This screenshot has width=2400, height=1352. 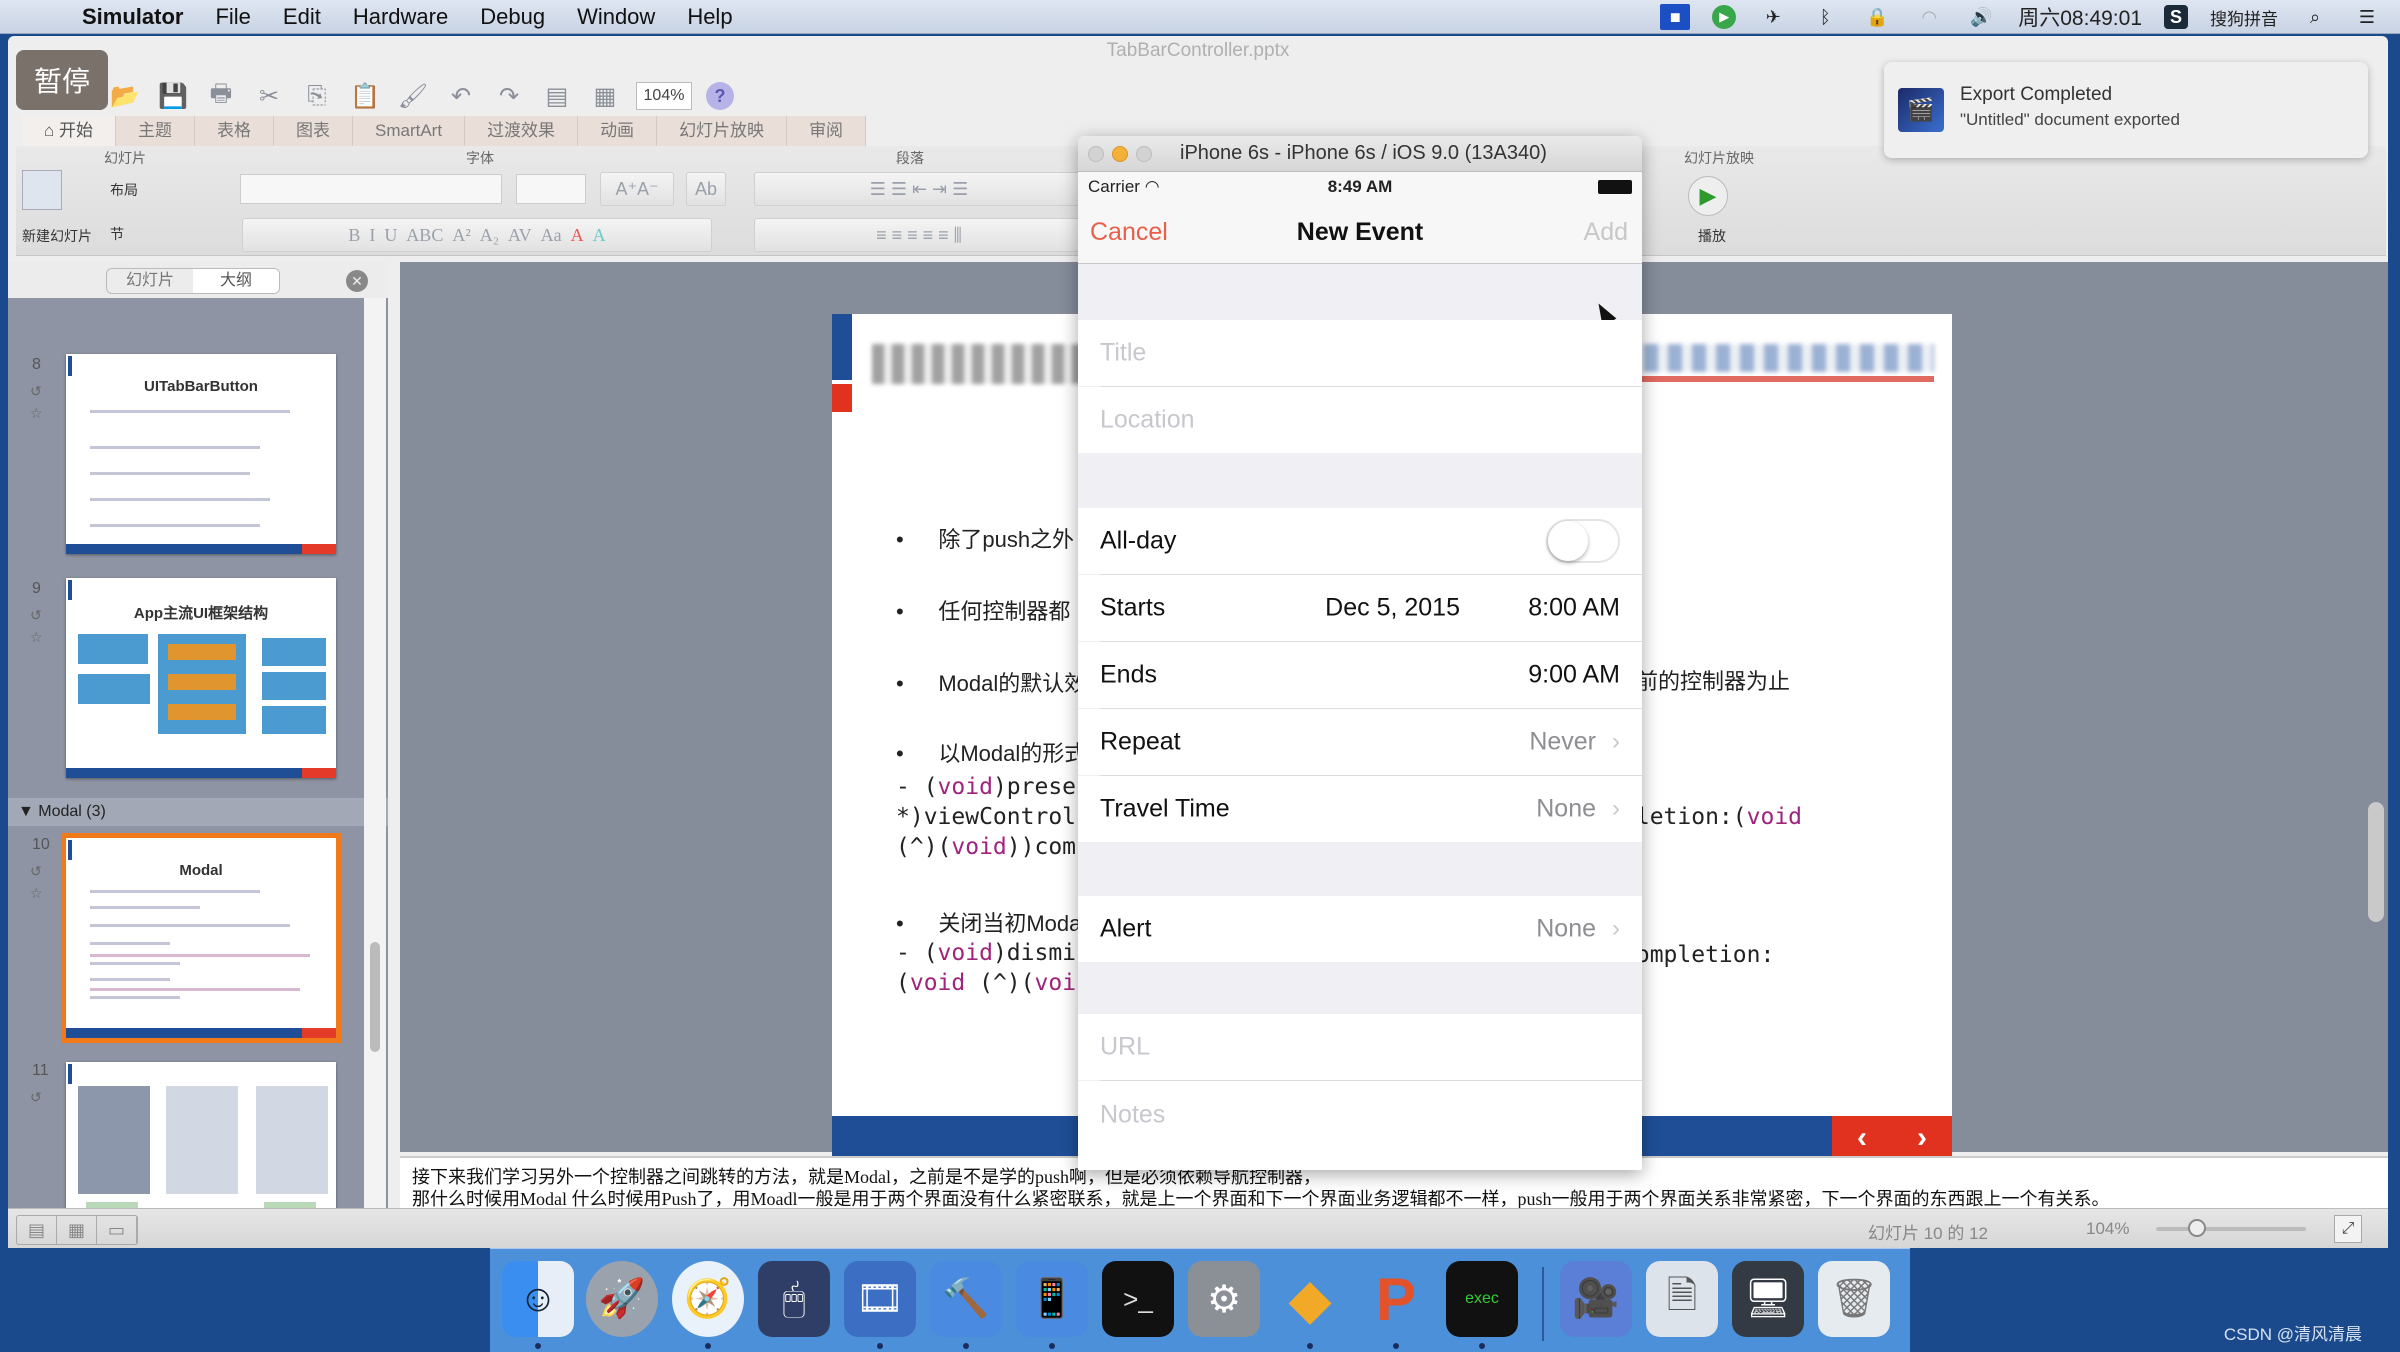 I want to click on cut-icon: ✂, so click(x=269, y=96).